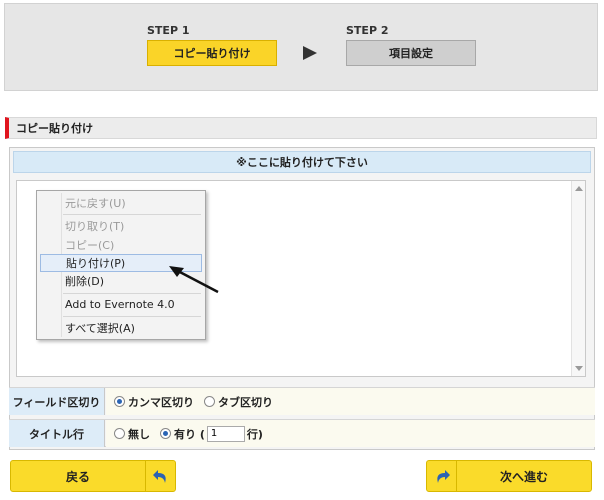 The height and width of the screenshot is (500, 604). Describe the element at coordinates (310, 53) in the screenshot. I see `step-arrow-icon` at that location.